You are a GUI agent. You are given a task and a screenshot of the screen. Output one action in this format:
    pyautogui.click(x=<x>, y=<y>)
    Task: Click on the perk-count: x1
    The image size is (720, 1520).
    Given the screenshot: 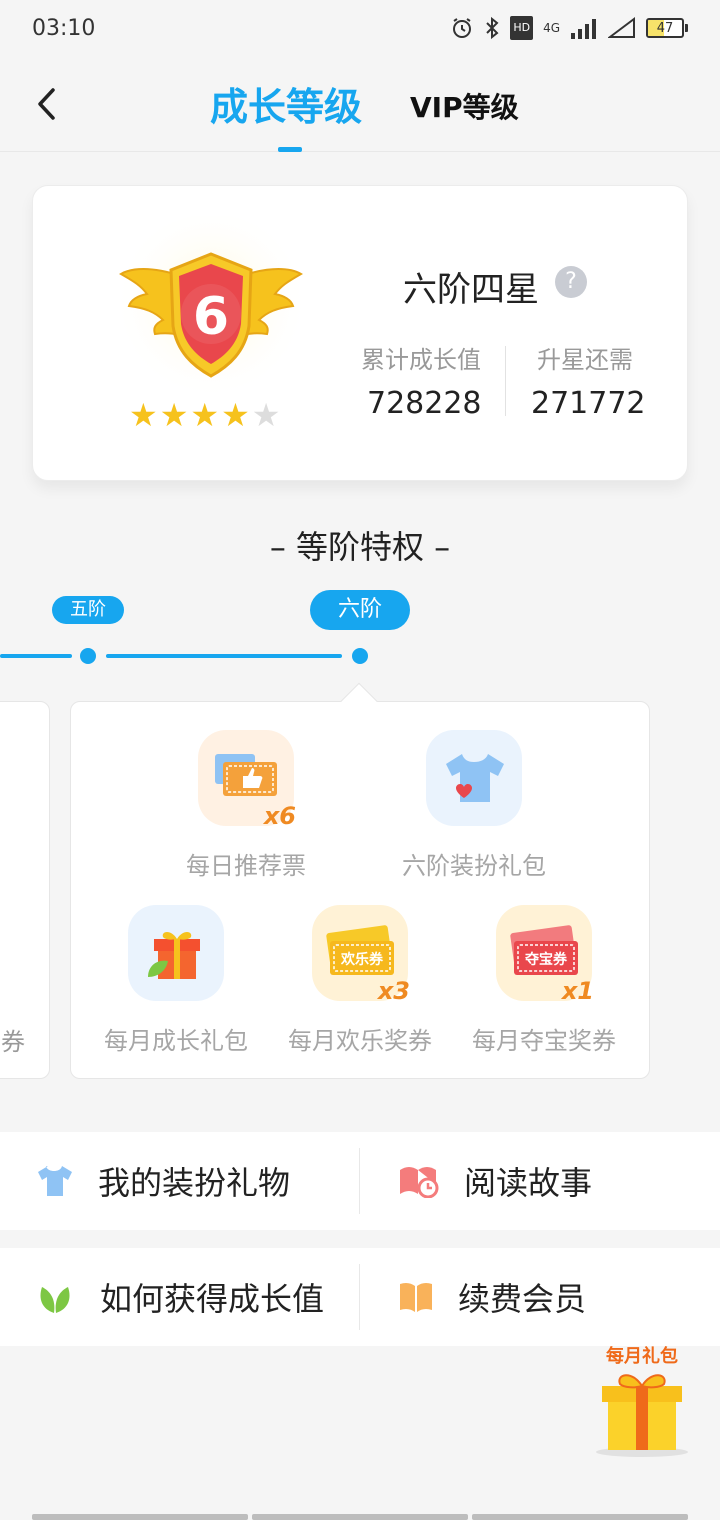 What is the action you would take?
    pyautogui.click(x=577, y=991)
    